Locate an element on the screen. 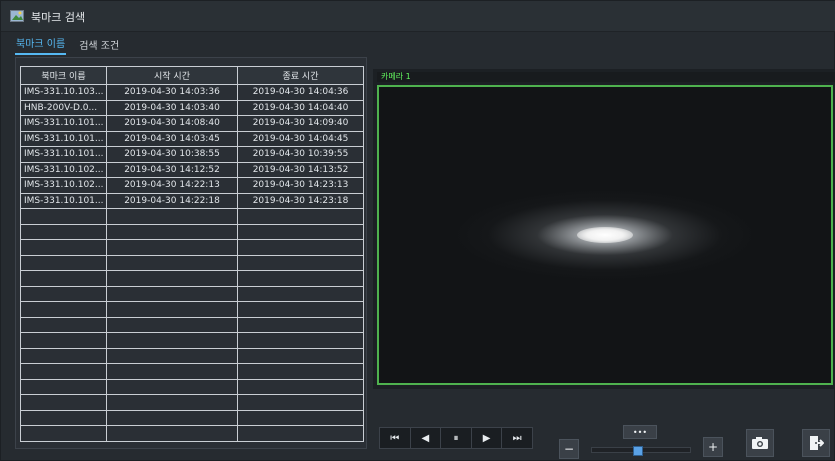  playback-controls: ⏮ ◀ ⏸ ▶ ⏭ is located at coordinates (456, 438).